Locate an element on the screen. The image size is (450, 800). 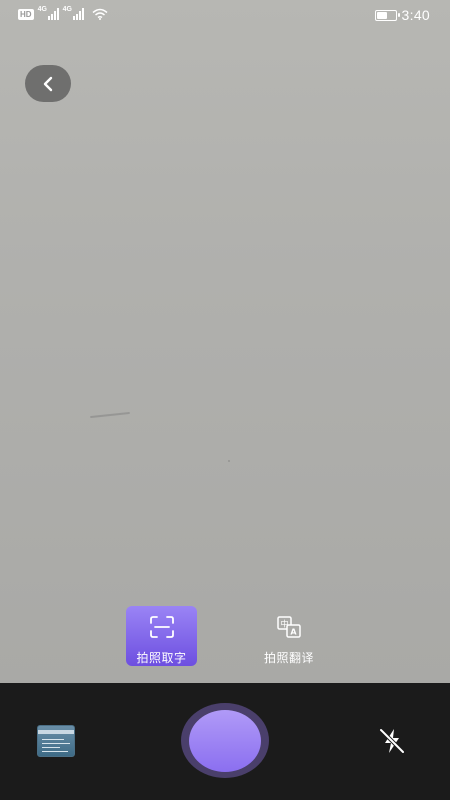
status-bar-right: 3:40 is located at coordinates (402, 15).